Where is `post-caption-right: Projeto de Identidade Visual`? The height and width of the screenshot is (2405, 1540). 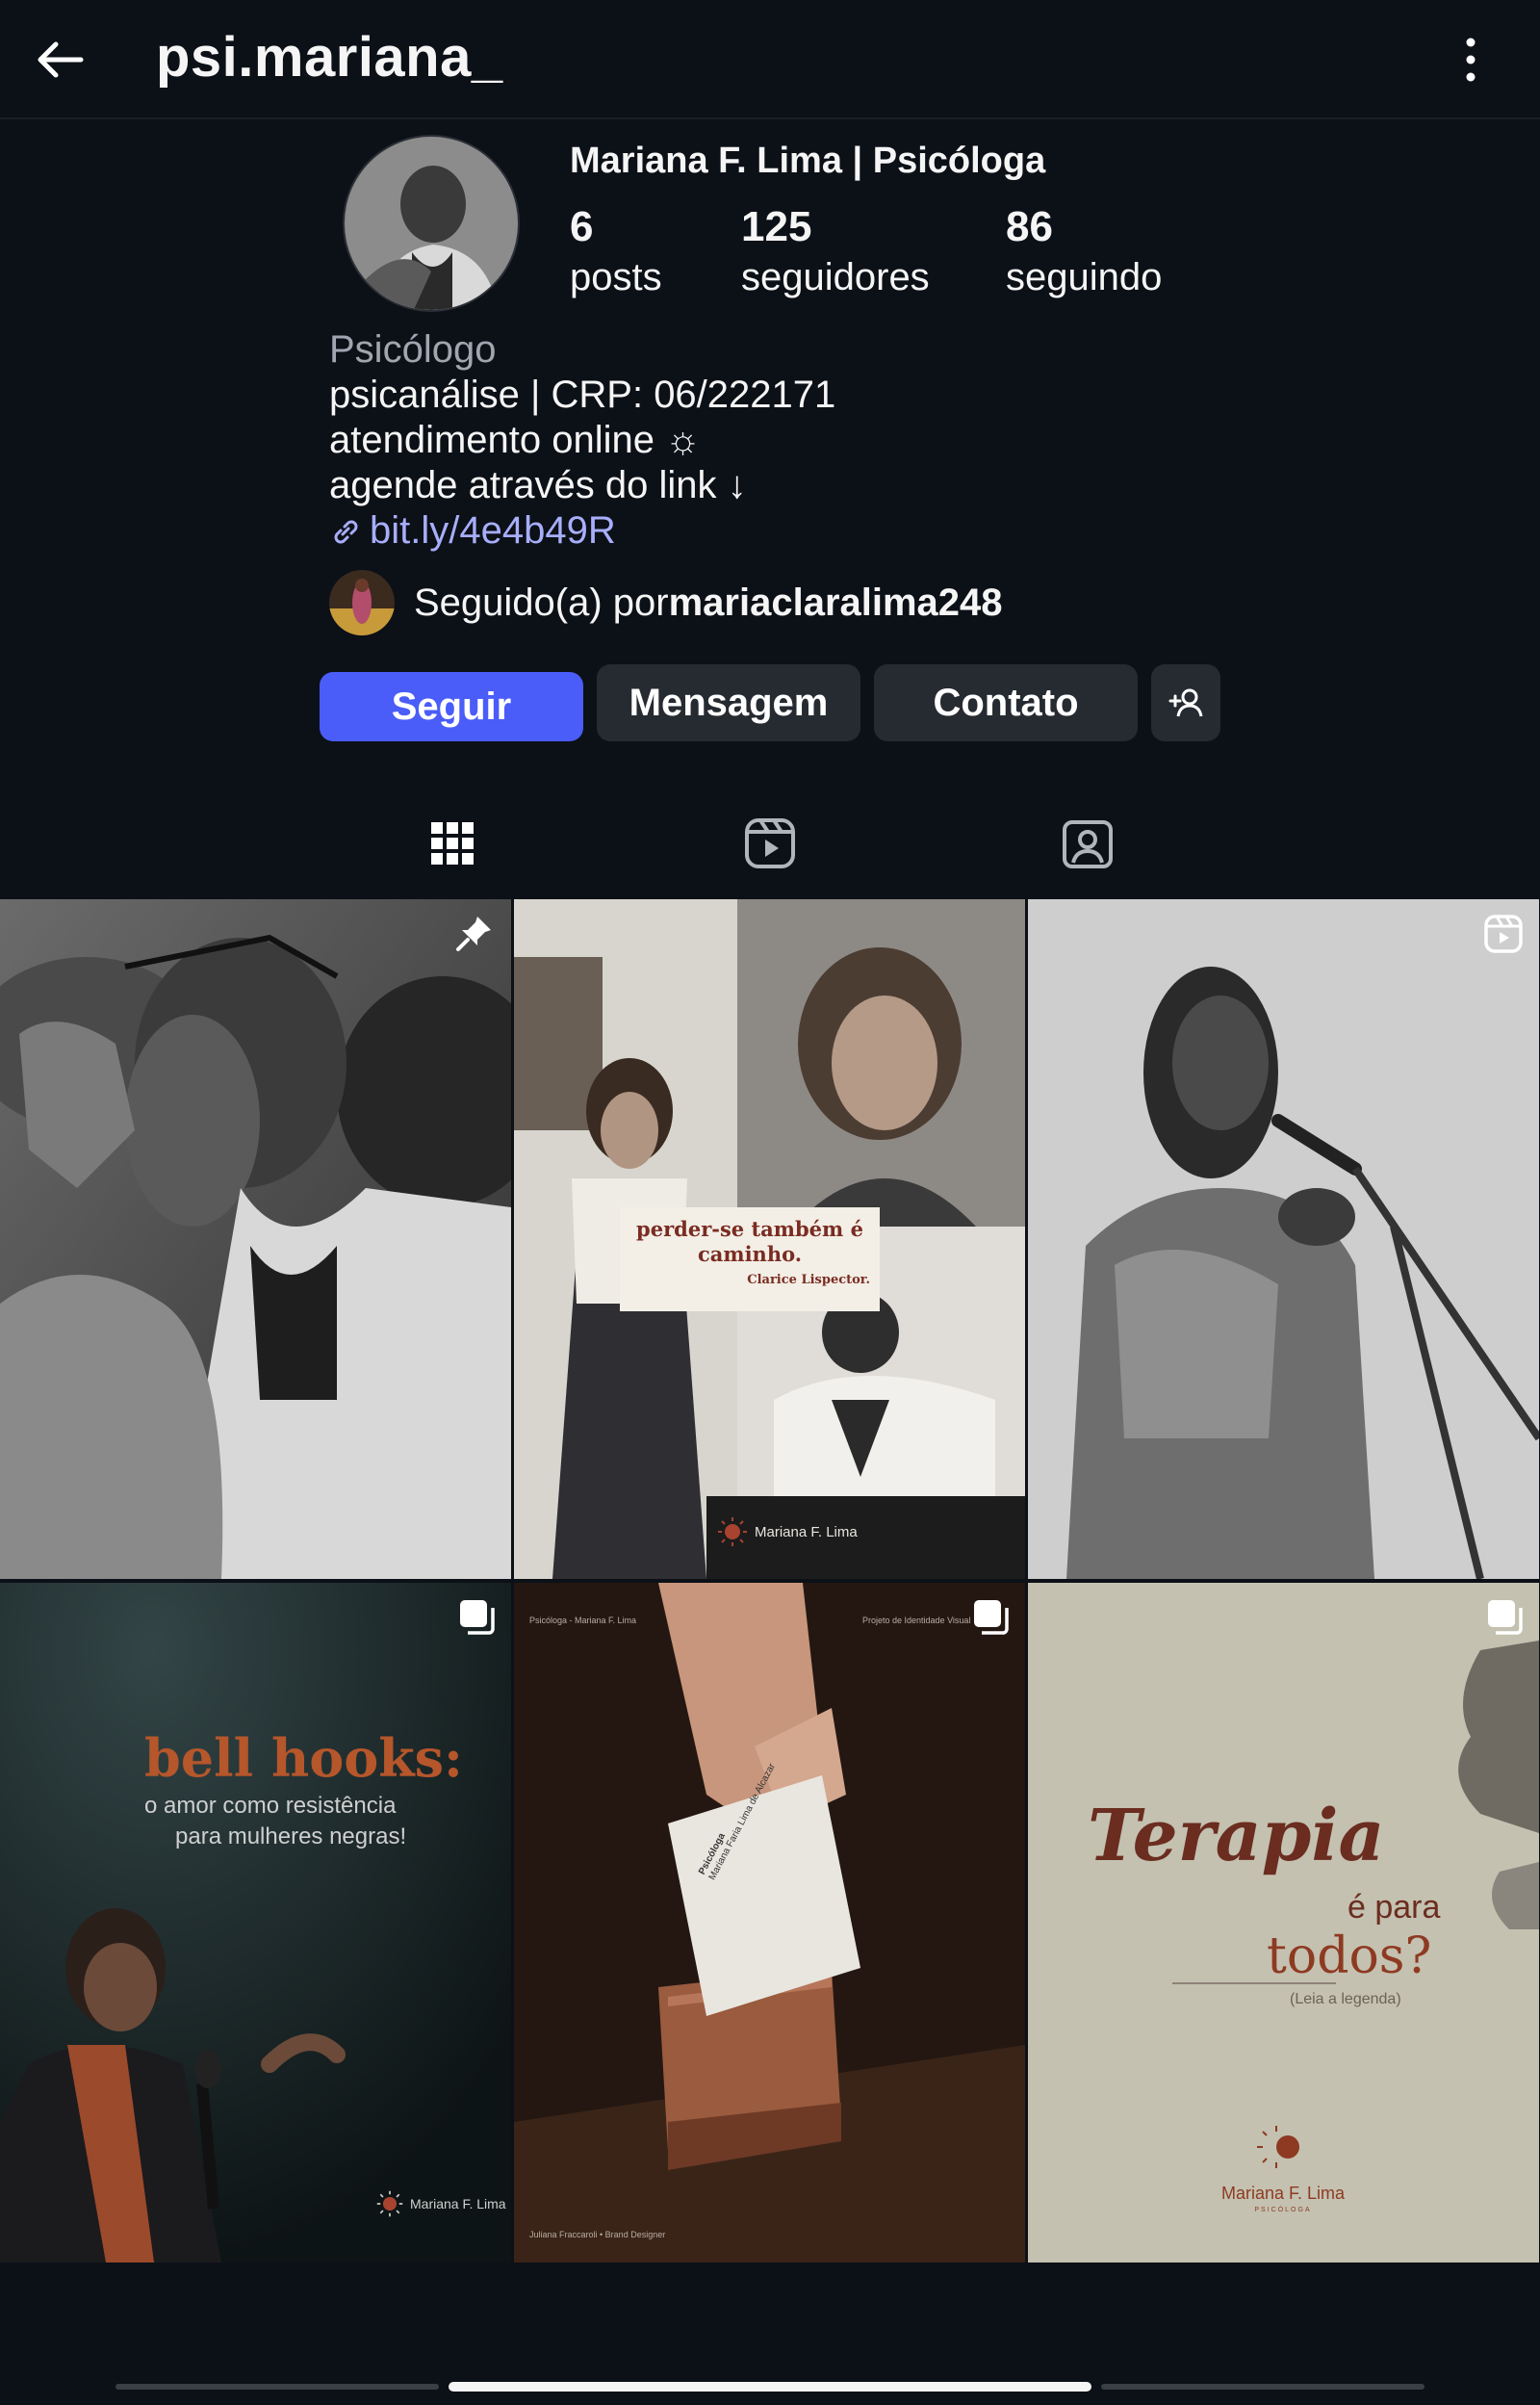 post-caption-right: Projeto de Identidade Visual is located at coordinates (916, 1620).